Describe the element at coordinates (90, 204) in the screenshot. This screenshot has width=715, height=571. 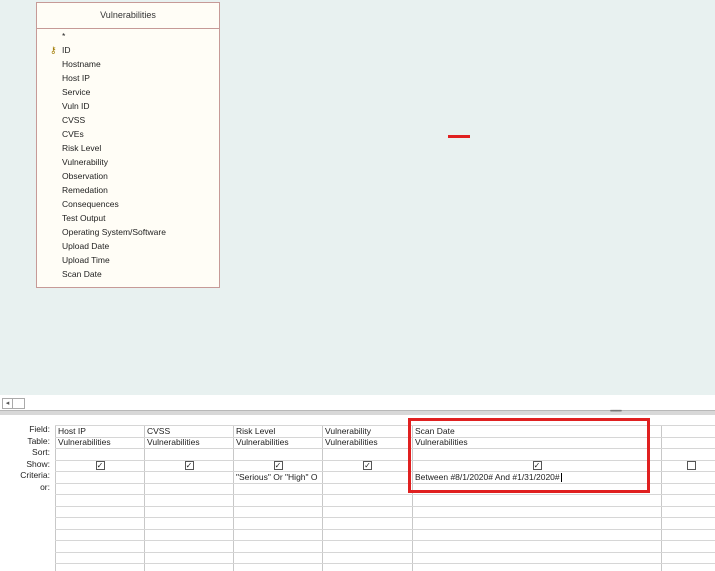
I see `field-name: Consequences` at that location.